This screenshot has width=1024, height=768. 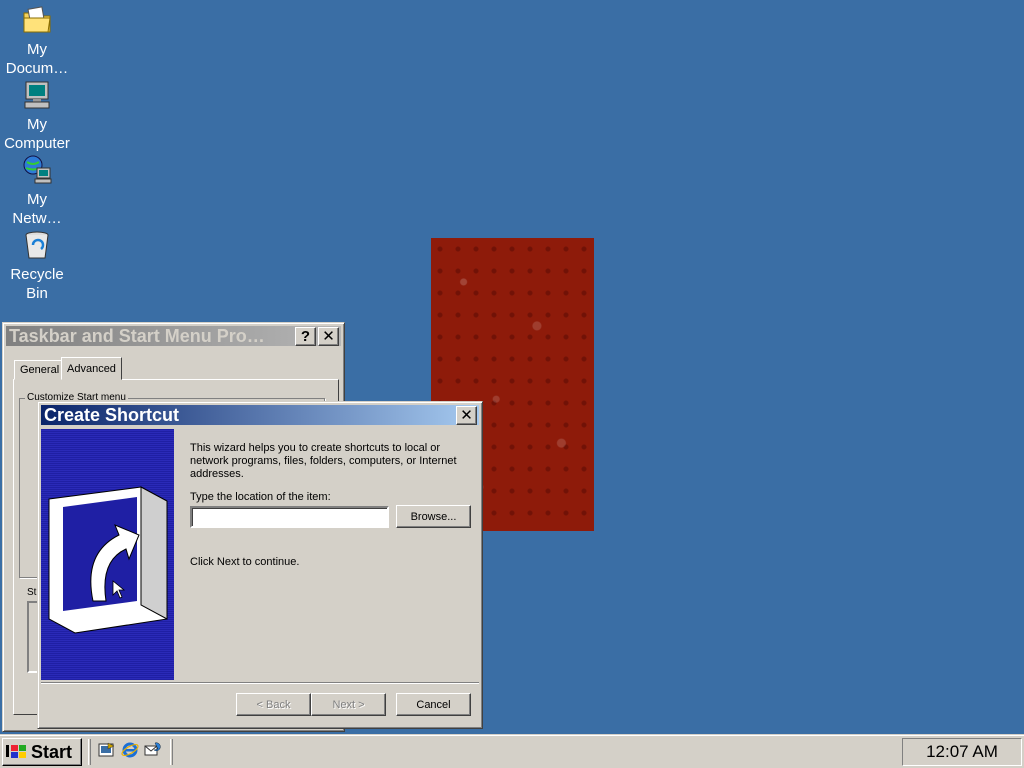 What do you see at coordinates (433, 704) in the screenshot?
I see `cancel-button: Cancel` at bounding box center [433, 704].